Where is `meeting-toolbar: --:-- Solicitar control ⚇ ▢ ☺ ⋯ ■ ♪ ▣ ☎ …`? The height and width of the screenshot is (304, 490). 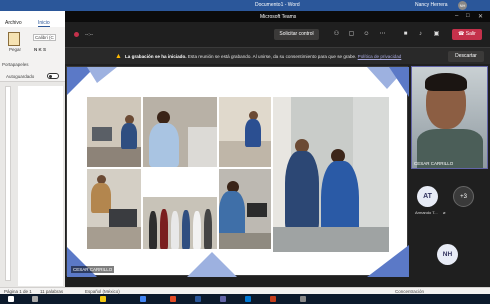 meeting-toolbar: --:-- Solicitar control ⚇ ▢ ☺ ⋯ ■ ♪ ▣ ☎ … is located at coordinates (277, 34).